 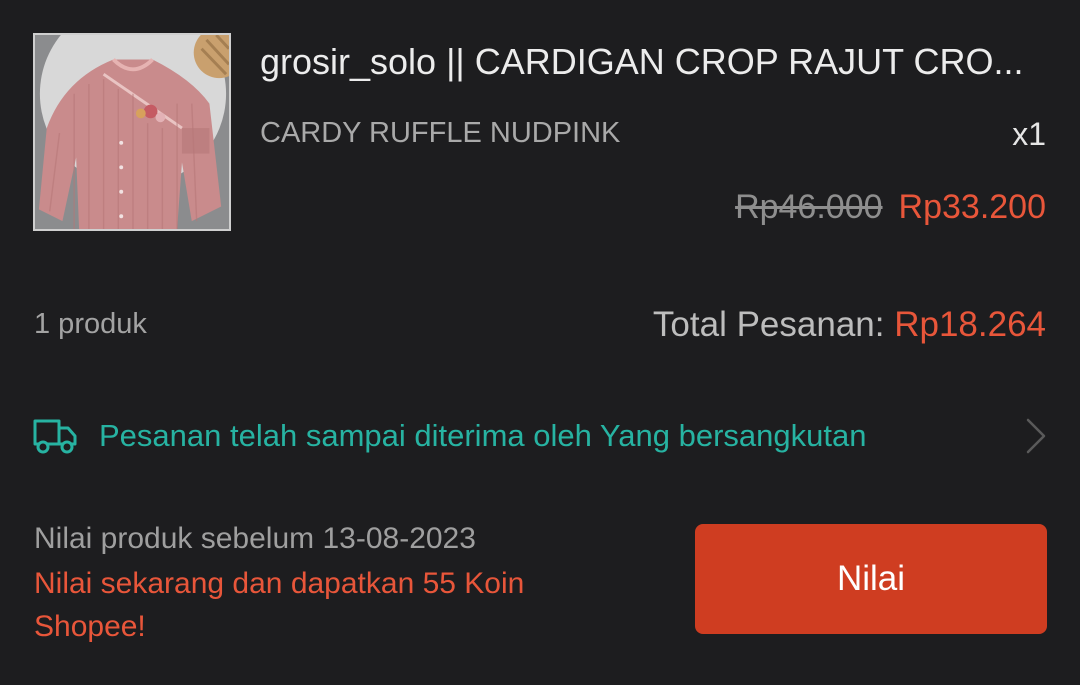 I want to click on chevron-right-icon, so click(x=1036, y=436).